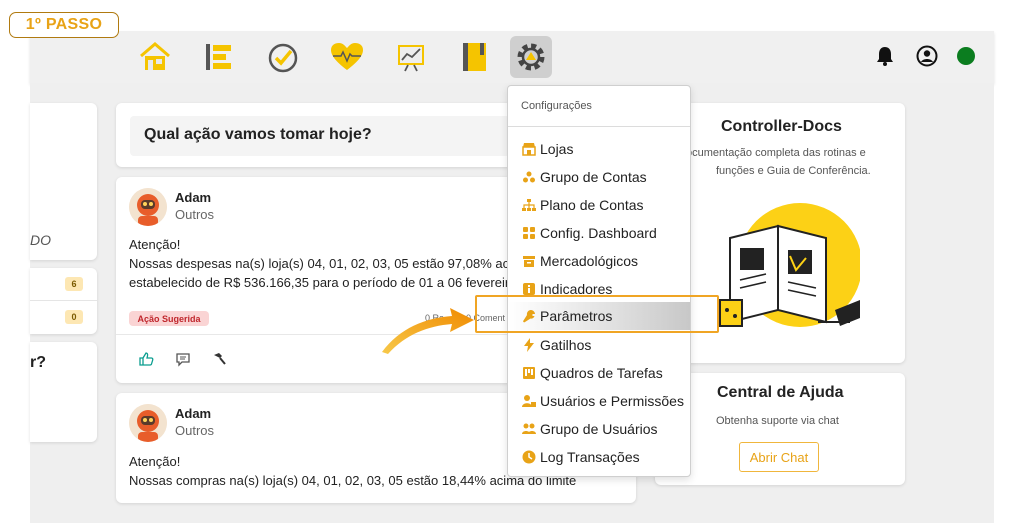 This screenshot has width=1024, height=523. Describe the element at coordinates (557, 149) in the screenshot. I see `menu-item-label: Lojas` at that location.